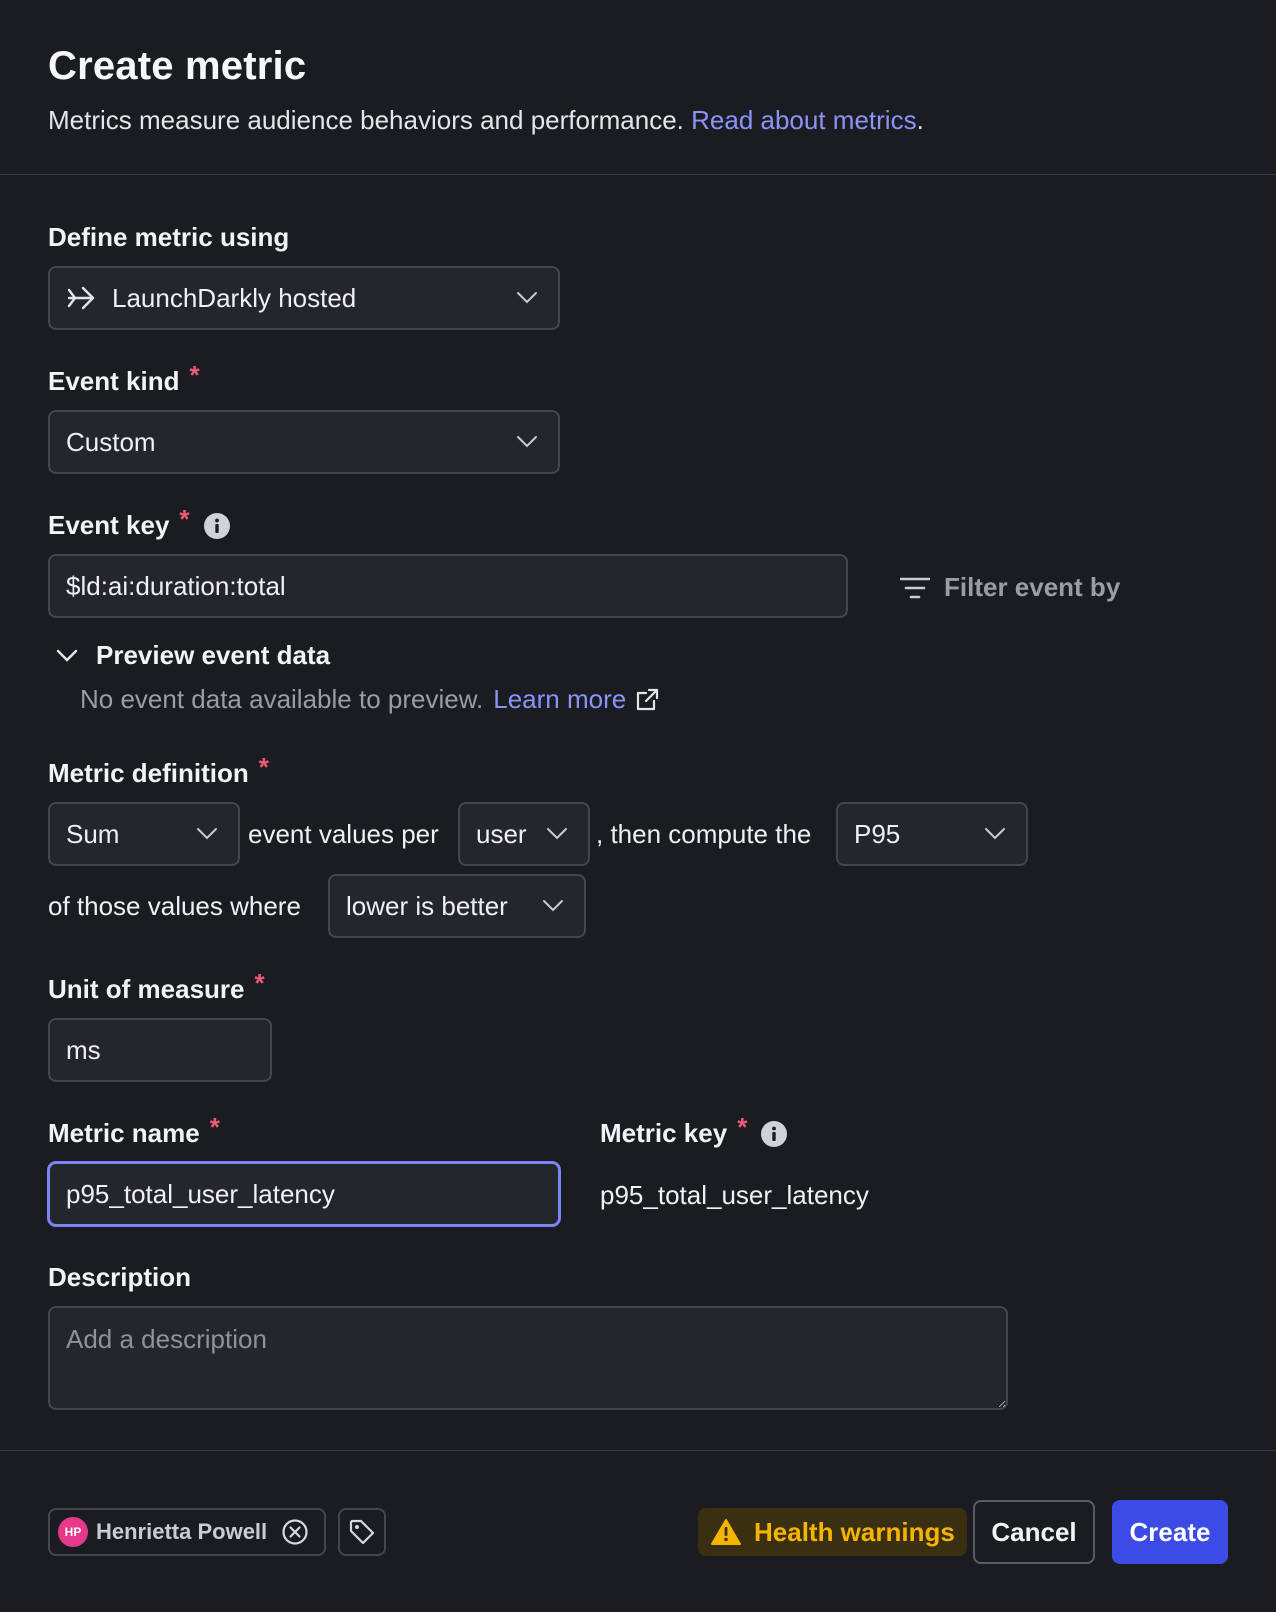 Image resolution: width=1276 pixels, height=1612 pixels. I want to click on footer-divider, so click(638, 1450).